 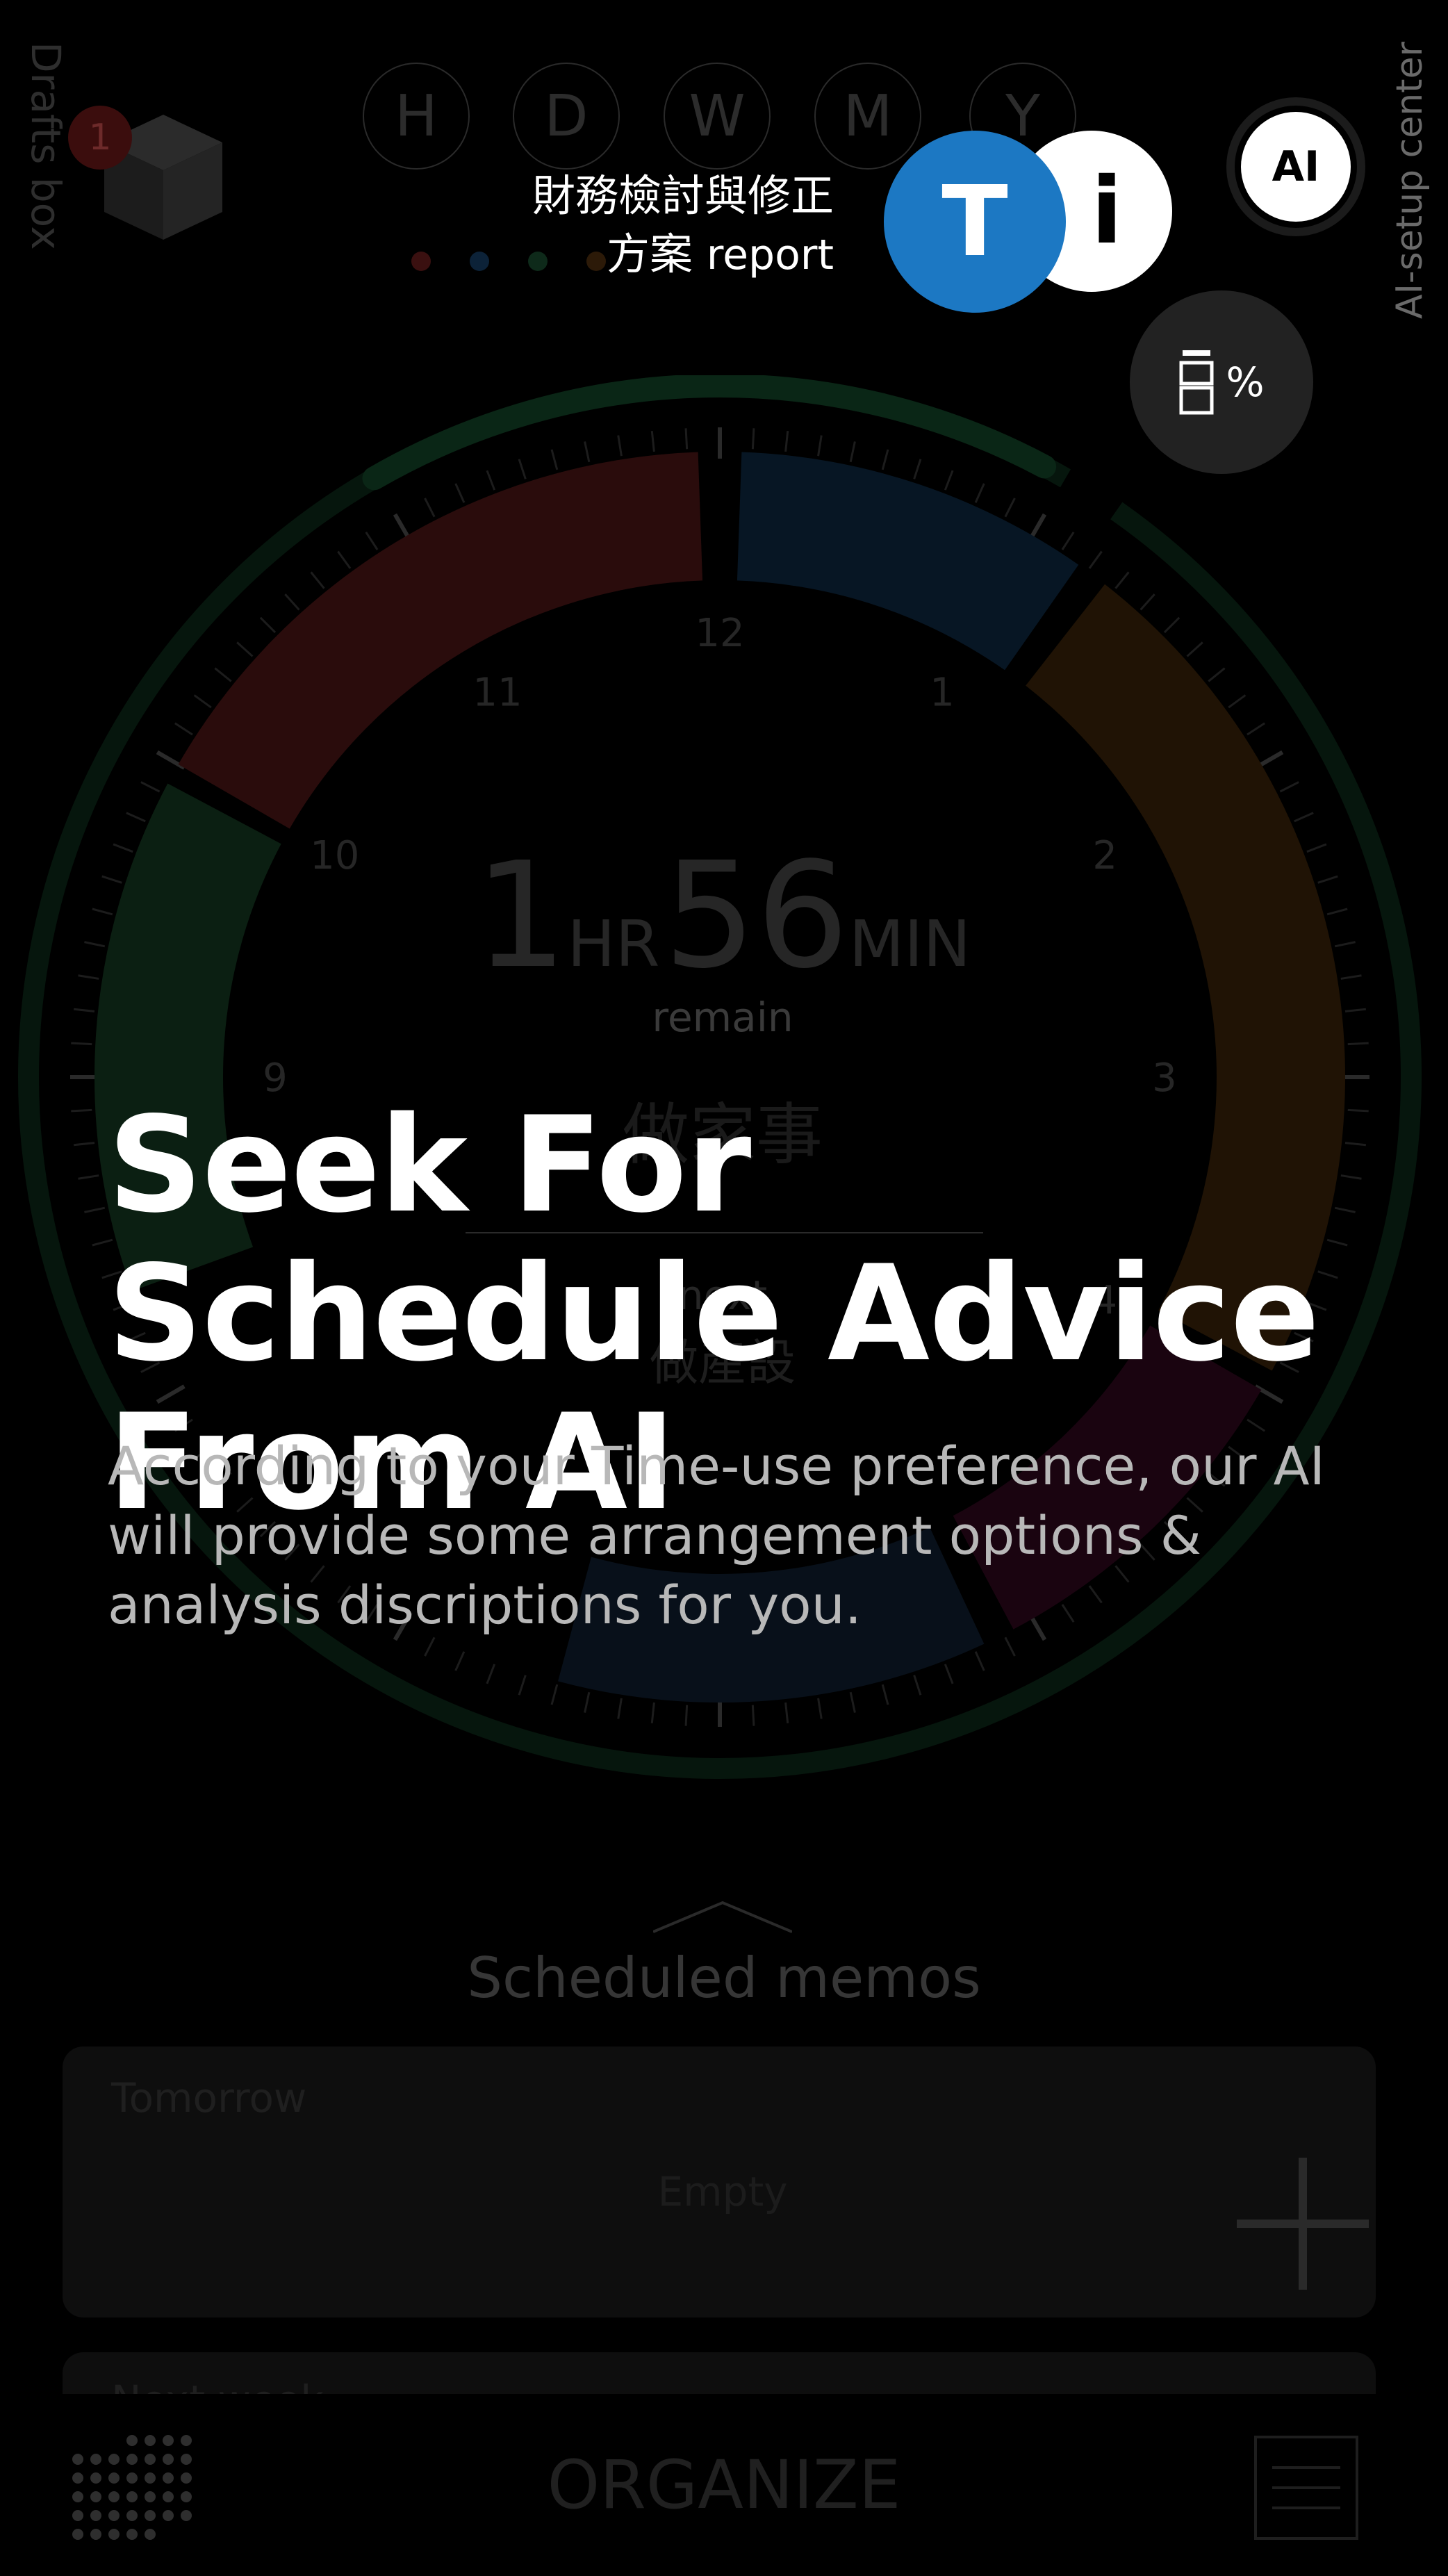 What do you see at coordinates (709, 433) in the screenshot?
I see `progress-ring-active` at bounding box center [709, 433].